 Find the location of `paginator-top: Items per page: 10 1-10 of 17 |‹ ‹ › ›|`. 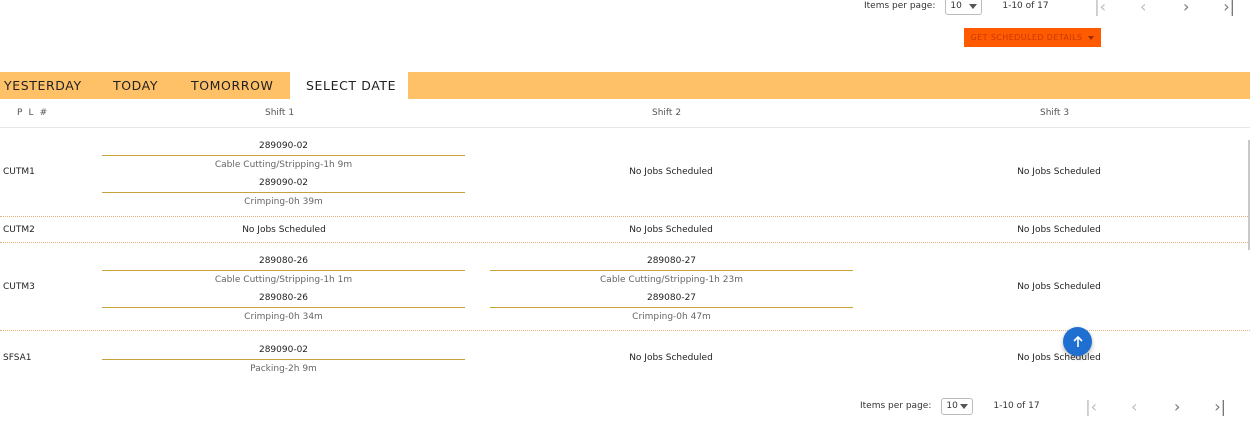

paginator-top: Items per page: 10 1-10 of 17 |‹ ‹ › ›| is located at coordinates (1057, 8).